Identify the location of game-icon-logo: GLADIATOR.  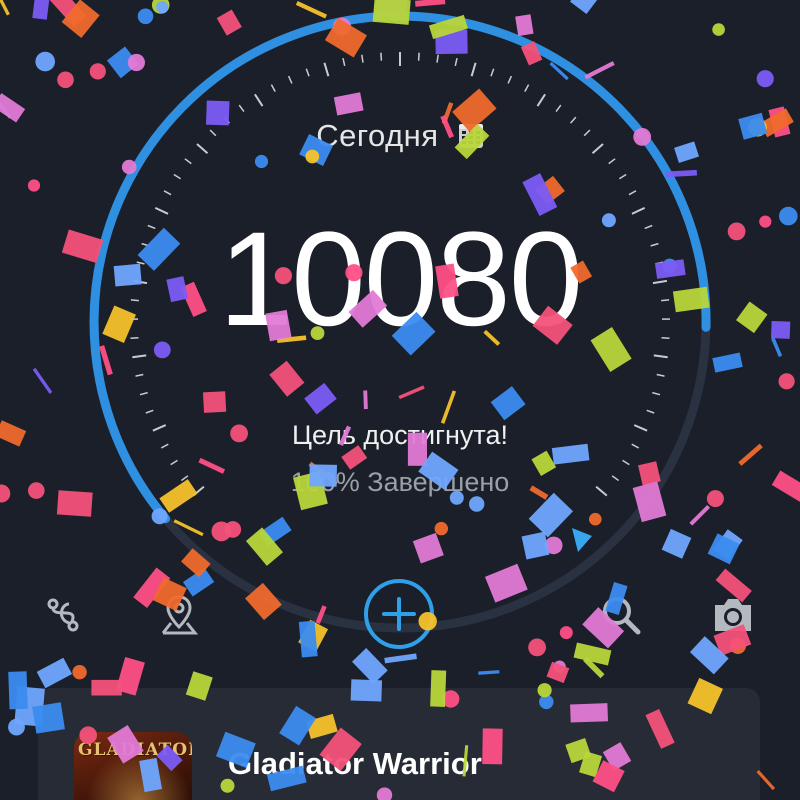
(135, 750).